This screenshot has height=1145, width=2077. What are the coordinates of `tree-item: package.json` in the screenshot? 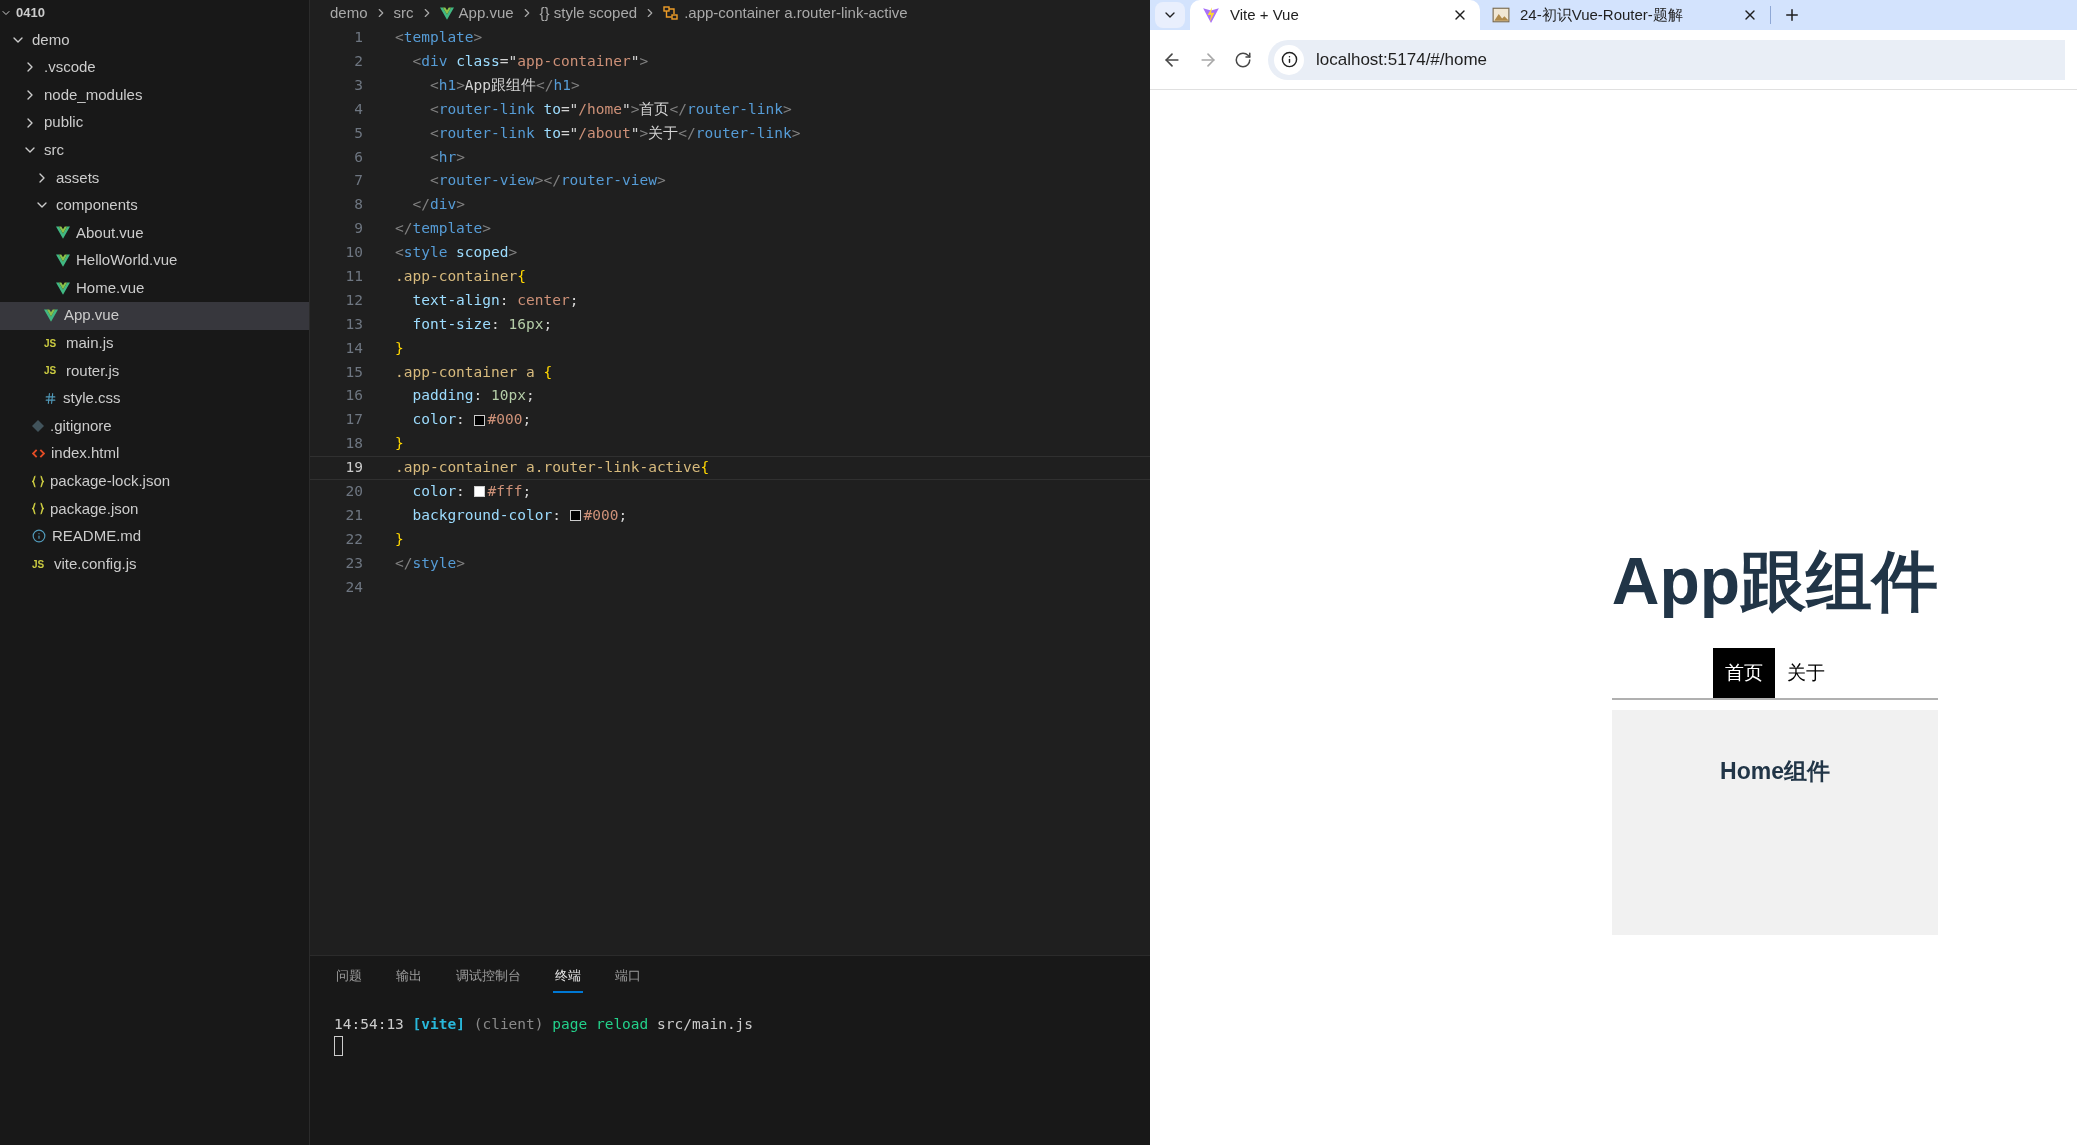 It's located at (154, 509).